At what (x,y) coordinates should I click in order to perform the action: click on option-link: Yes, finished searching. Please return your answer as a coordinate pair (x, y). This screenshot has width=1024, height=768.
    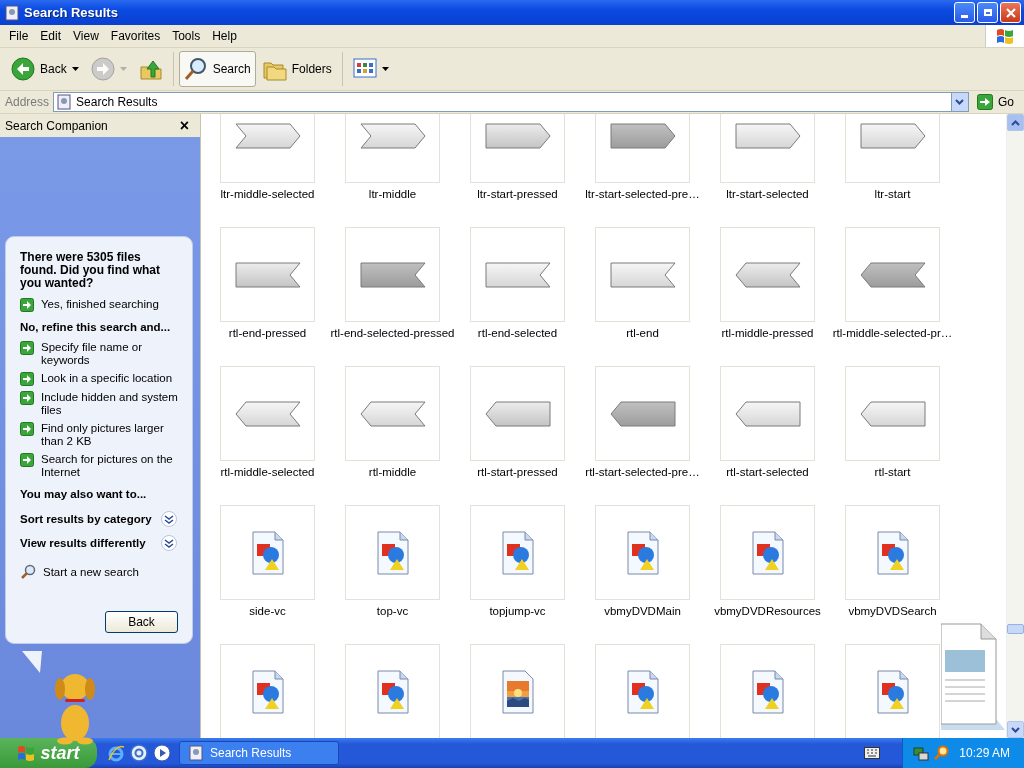
    Looking at the image, I should click on (100, 305).